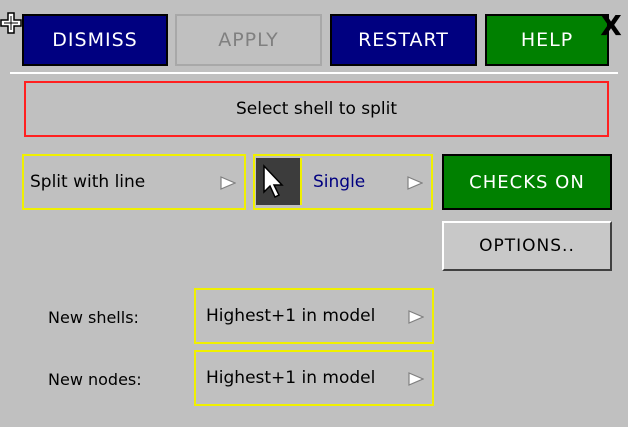 The width and height of the screenshot is (628, 427). I want to click on toolbar-separator, so click(314, 73).